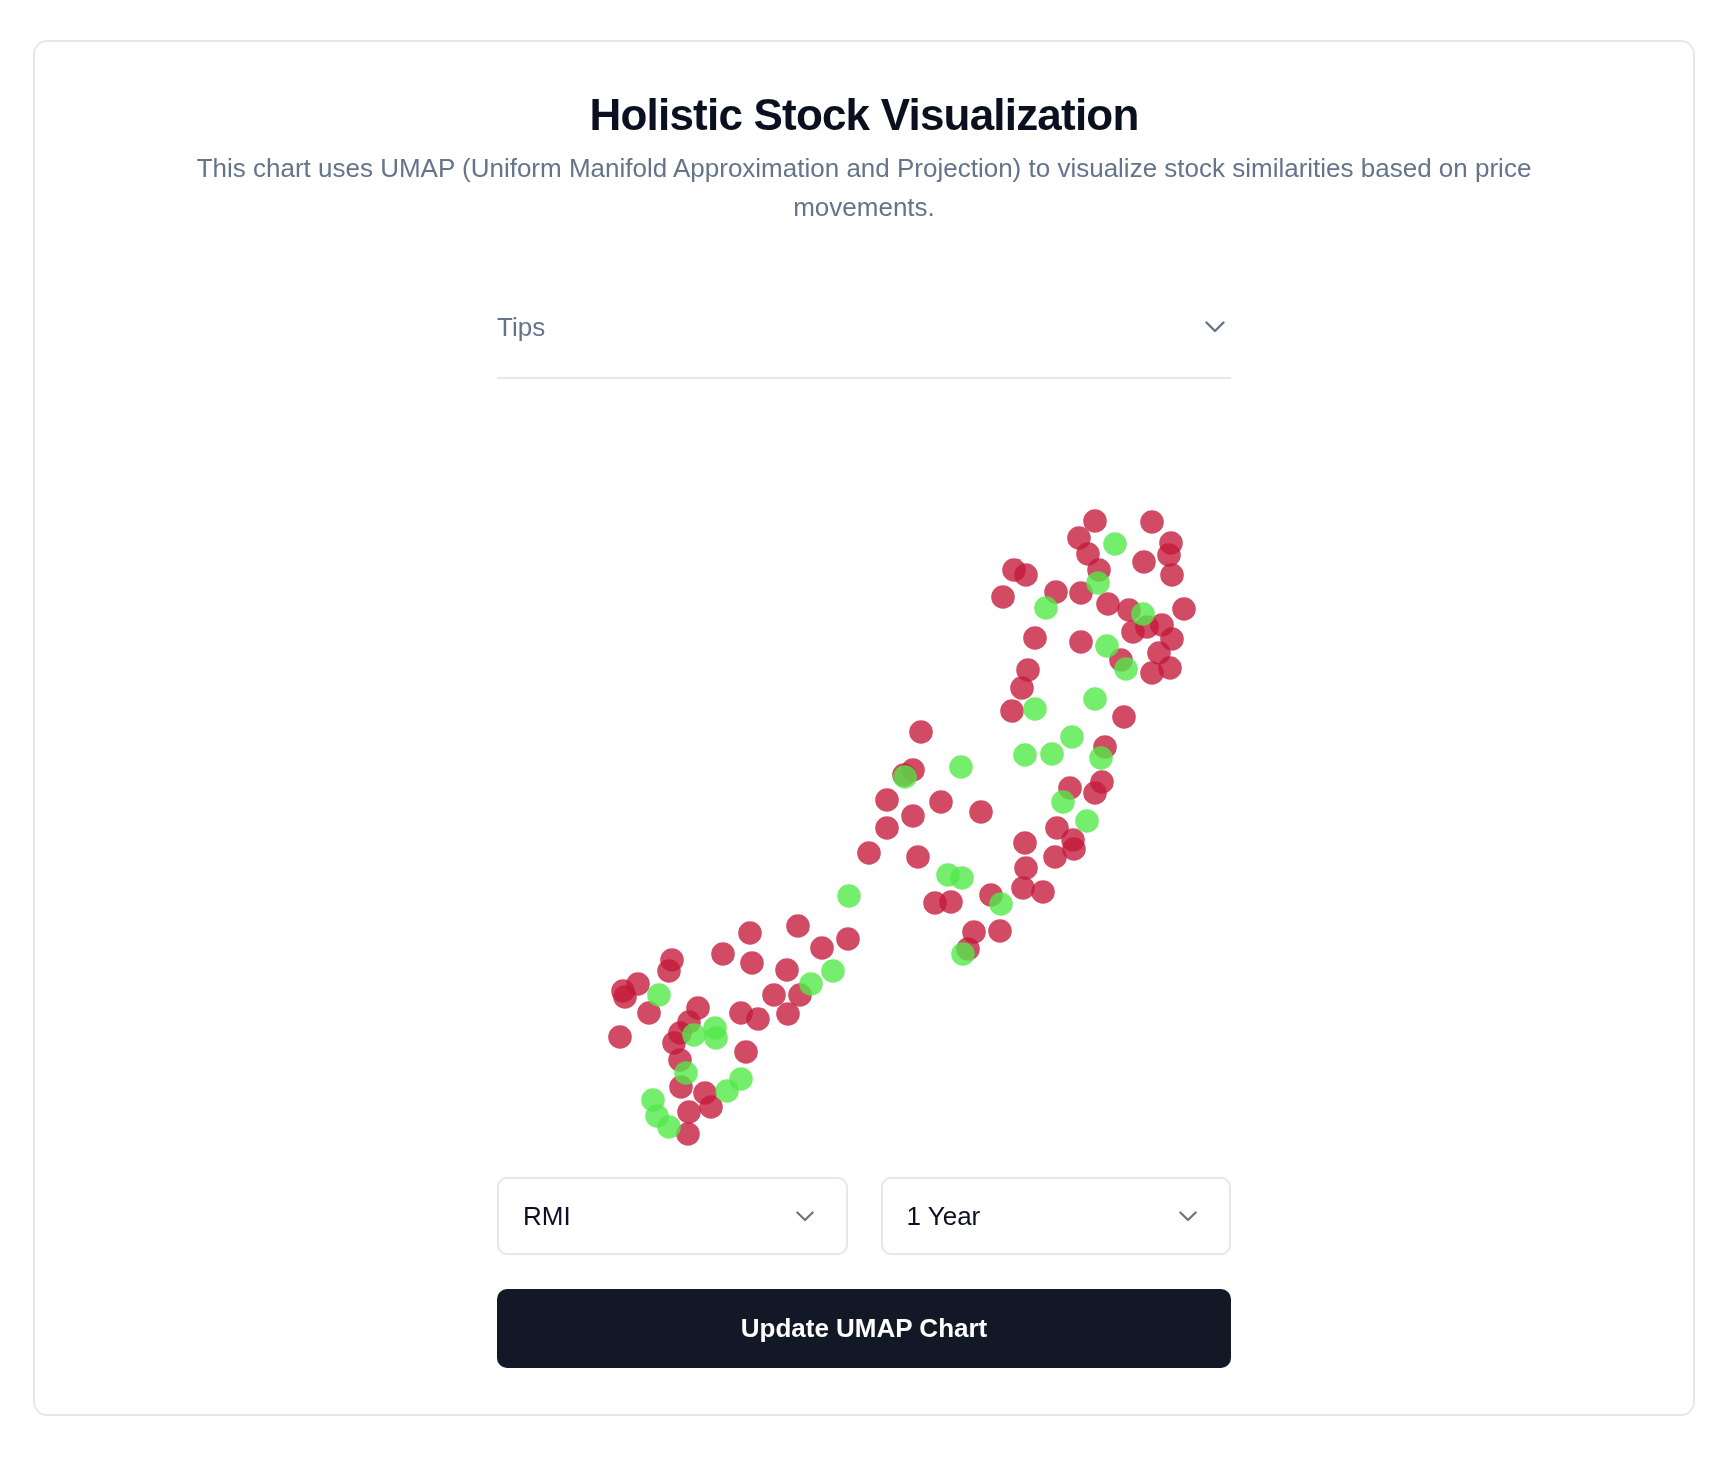  Describe the element at coordinates (672, 1216) in the screenshot. I see `dropdown-select: RMI` at that location.